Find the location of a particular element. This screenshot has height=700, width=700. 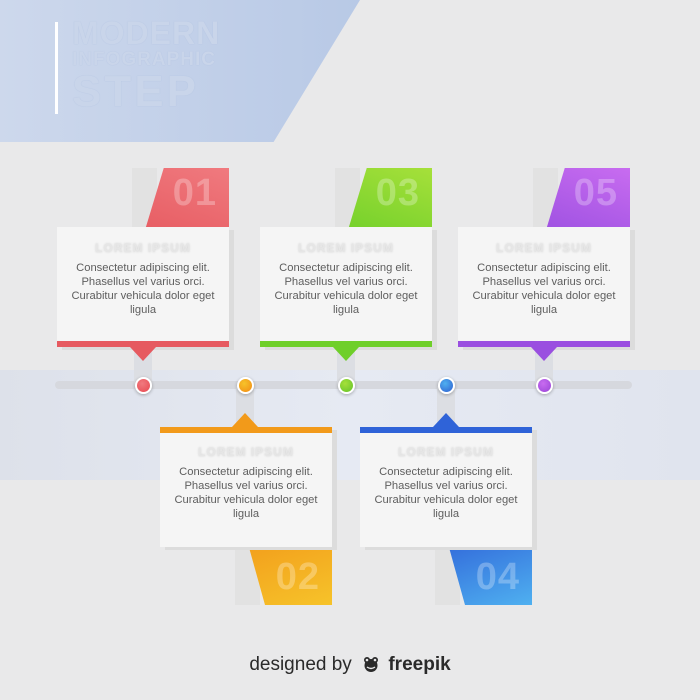

step-3-pointer is located at coordinates (346, 354).